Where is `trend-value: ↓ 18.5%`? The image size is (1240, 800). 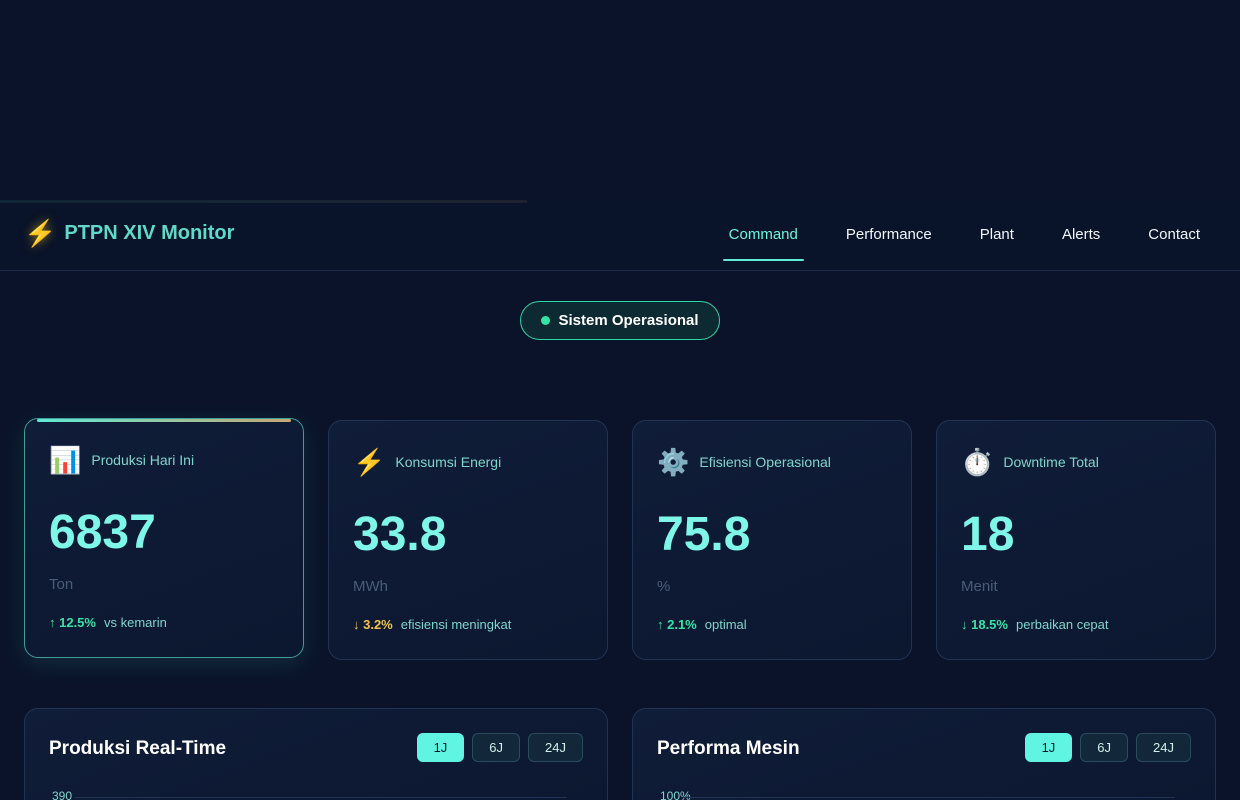 trend-value: ↓ 18.5% is located at coordinates (984, 624).